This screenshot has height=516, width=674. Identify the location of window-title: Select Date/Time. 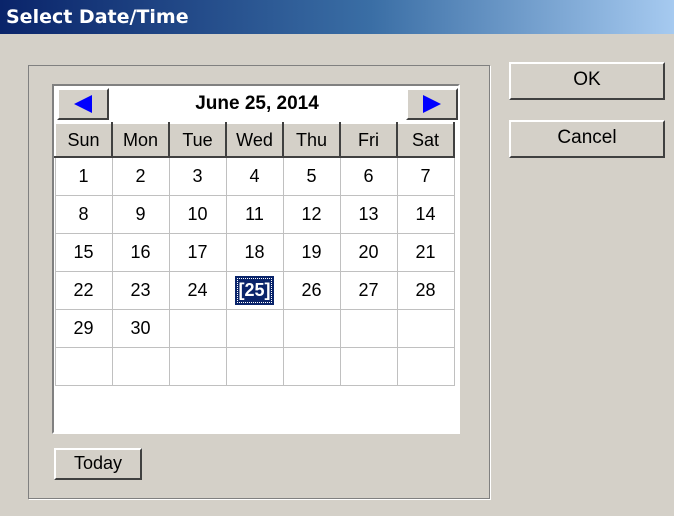
(97, 17).